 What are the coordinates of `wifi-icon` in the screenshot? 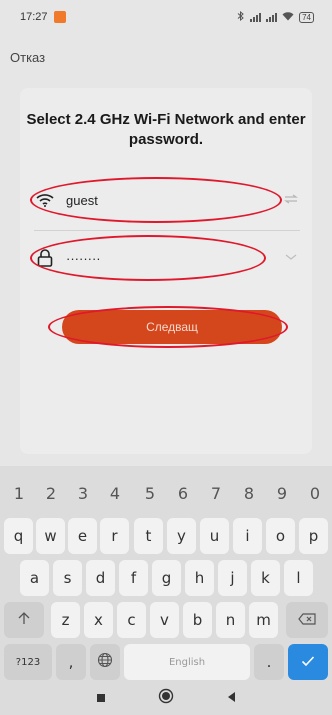 It's located at (45, 200).